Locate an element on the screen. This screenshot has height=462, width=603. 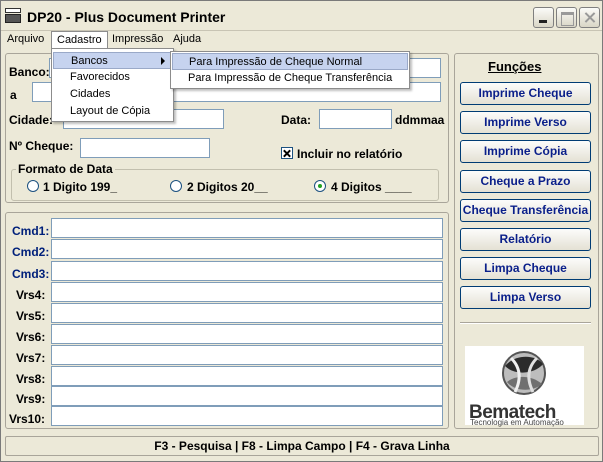
formato-1-digito-radio is located at coordinates (33, 186).